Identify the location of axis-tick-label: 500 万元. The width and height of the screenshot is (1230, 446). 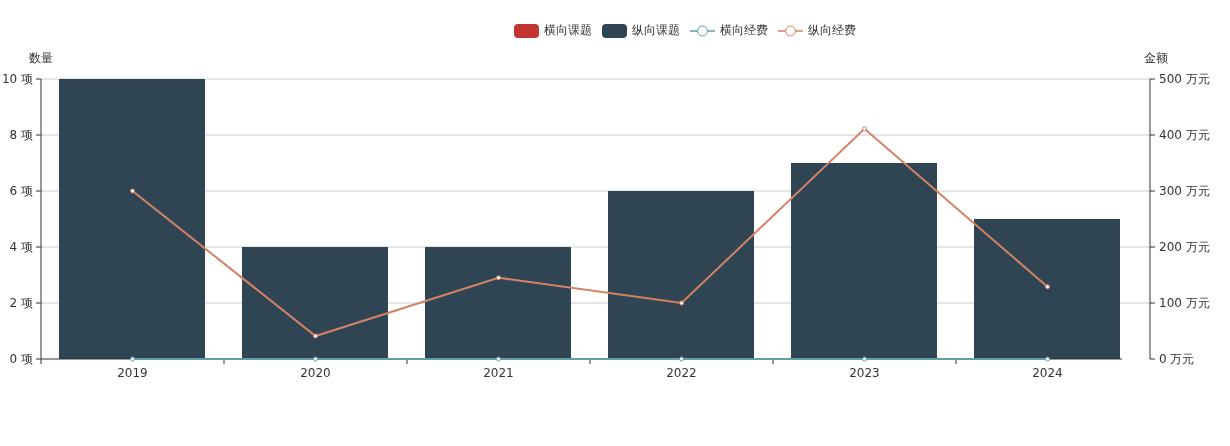
(1184, 79).